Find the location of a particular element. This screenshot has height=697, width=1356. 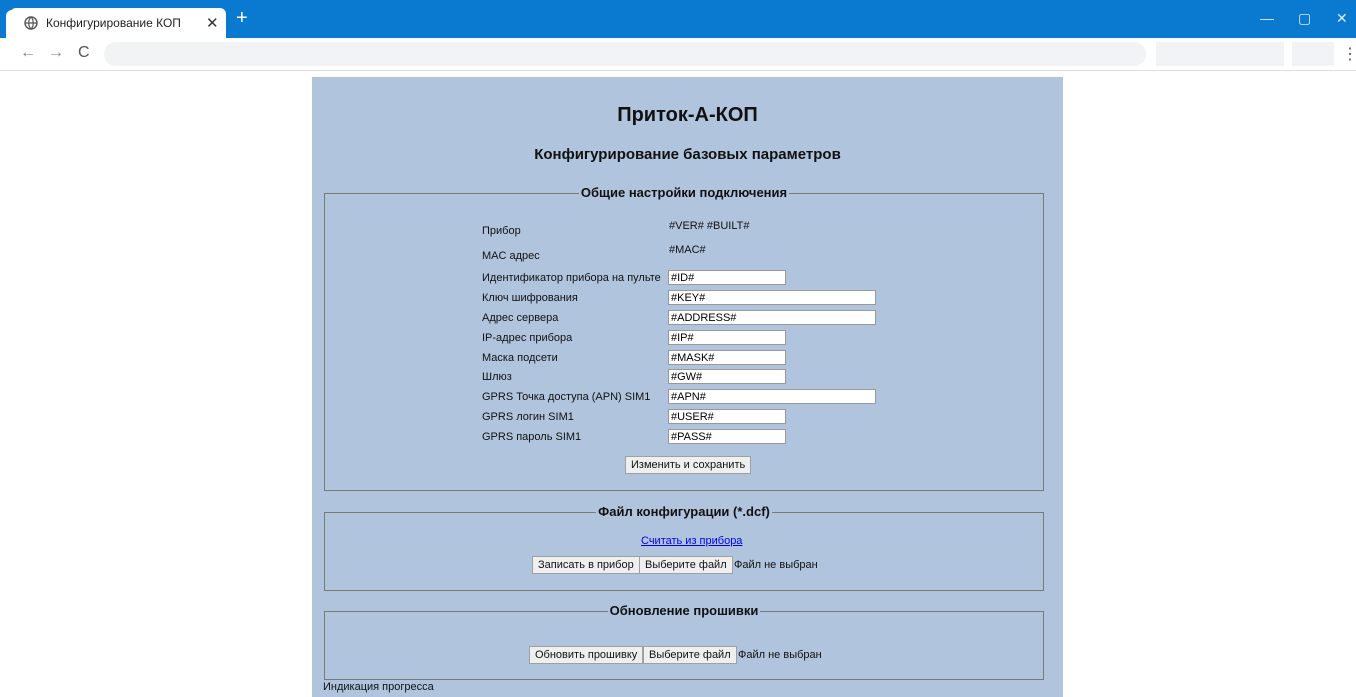

maximize-icon: ▢ is located at coordinates (1304, 18).